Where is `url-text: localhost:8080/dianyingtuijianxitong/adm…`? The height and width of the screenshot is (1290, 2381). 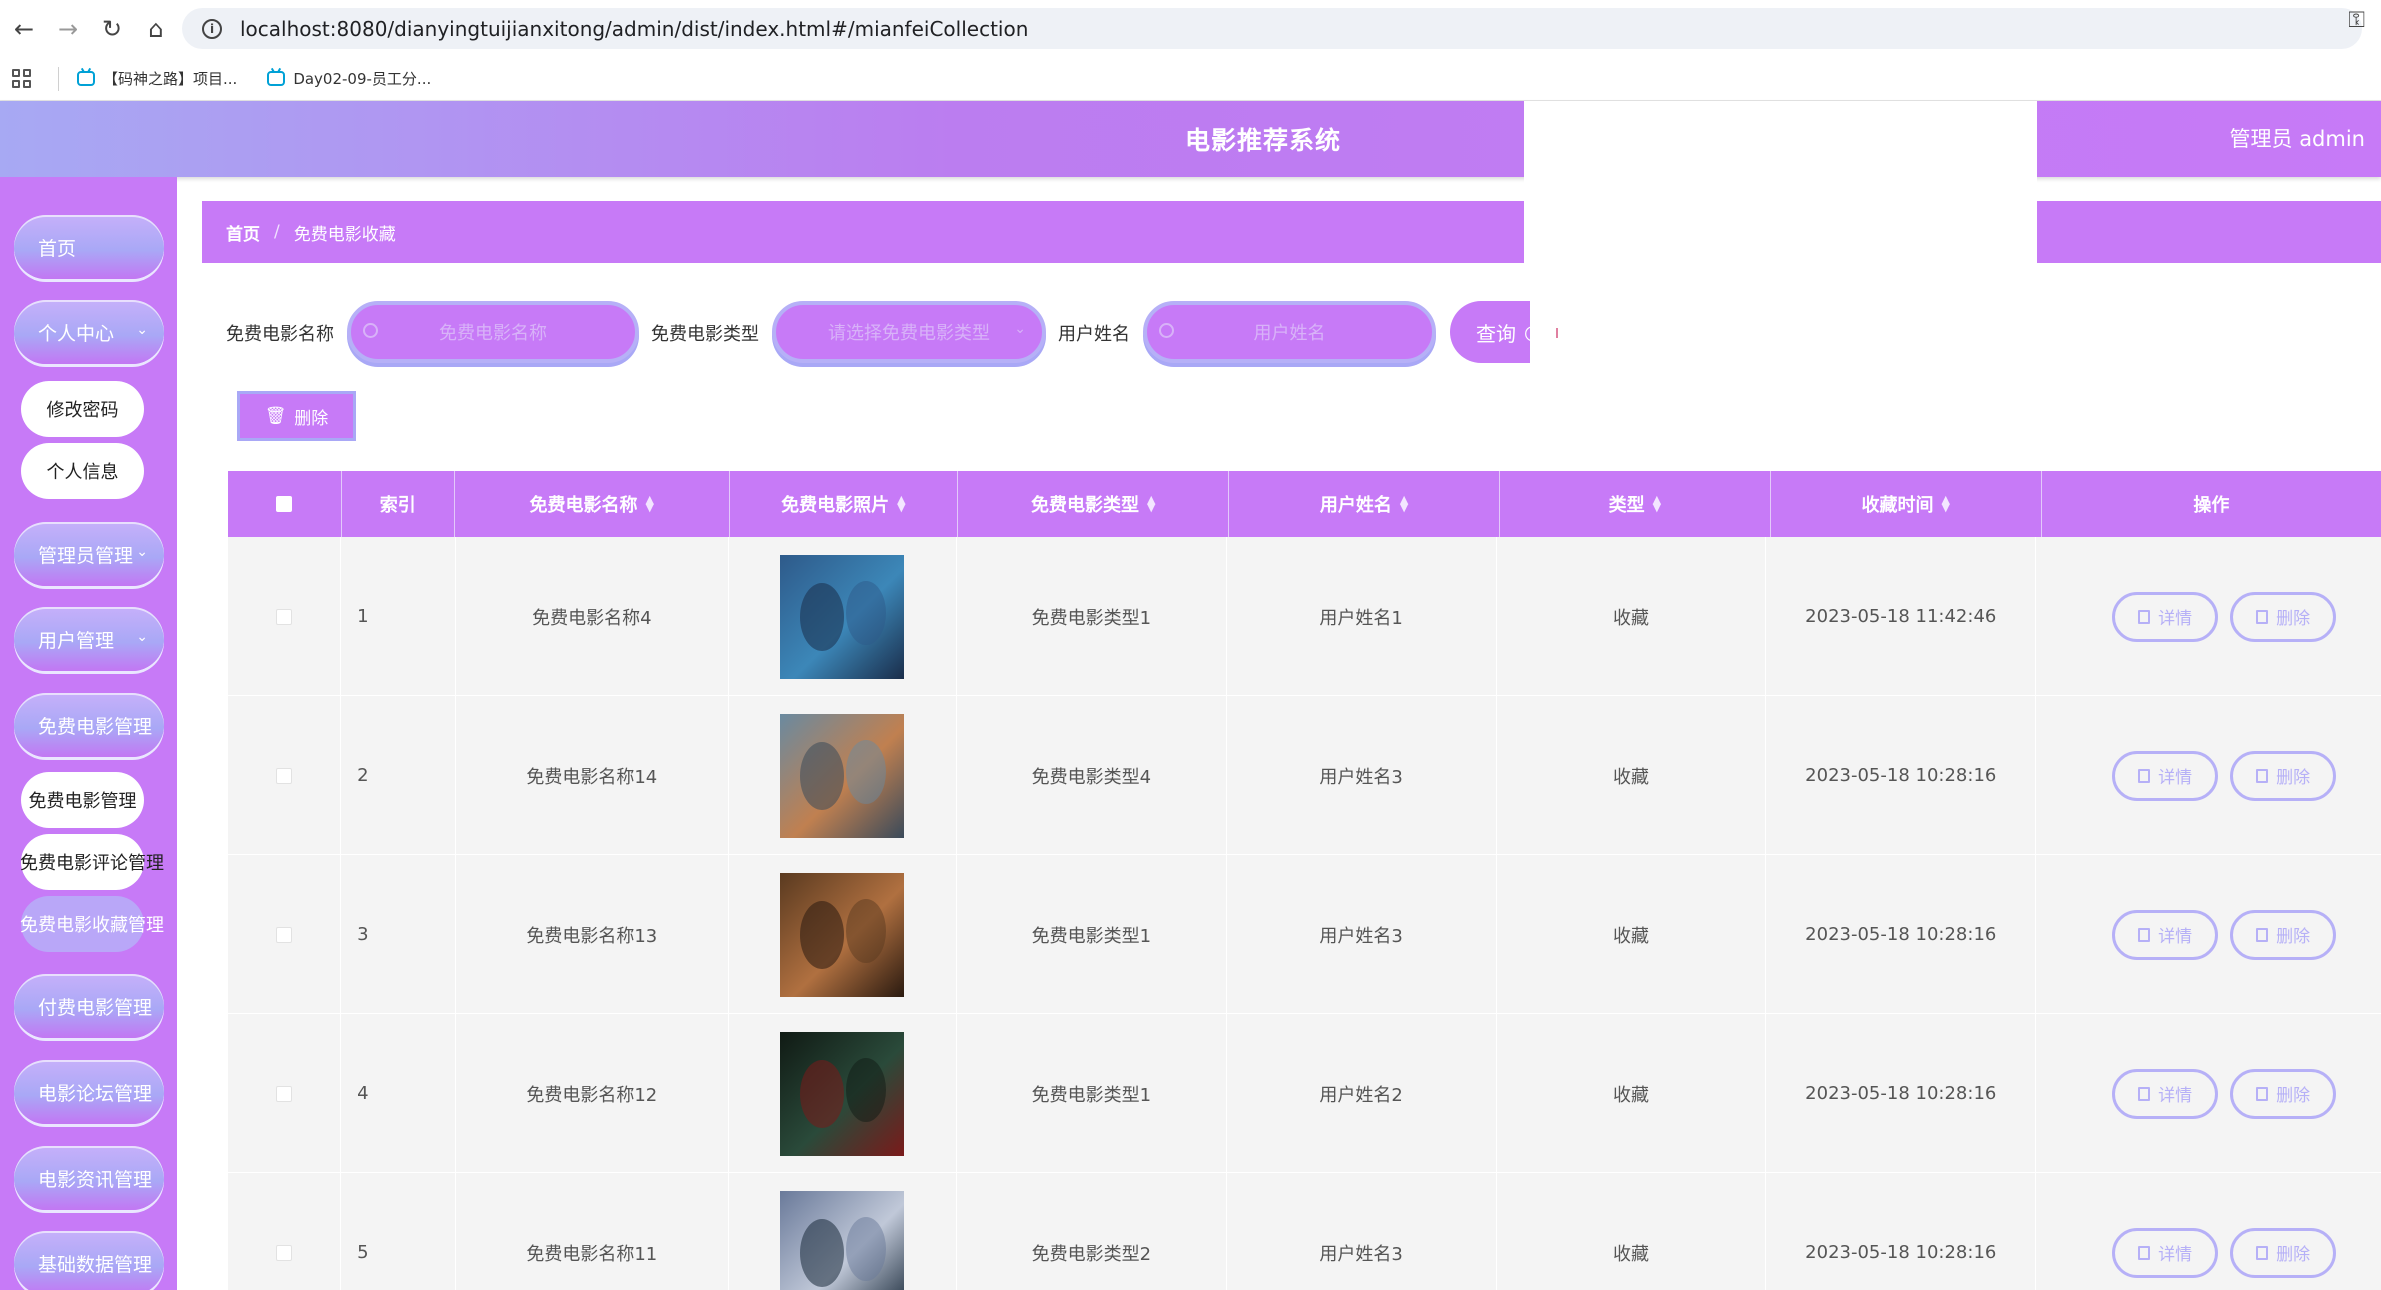
url-text: localhost:8080/dianyingtuijianxitong/adm… is located at coordinates (634, 29).